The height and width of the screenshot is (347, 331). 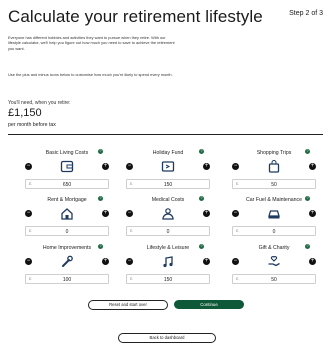 I want to click on house-icon, so click(x=67, y=213).